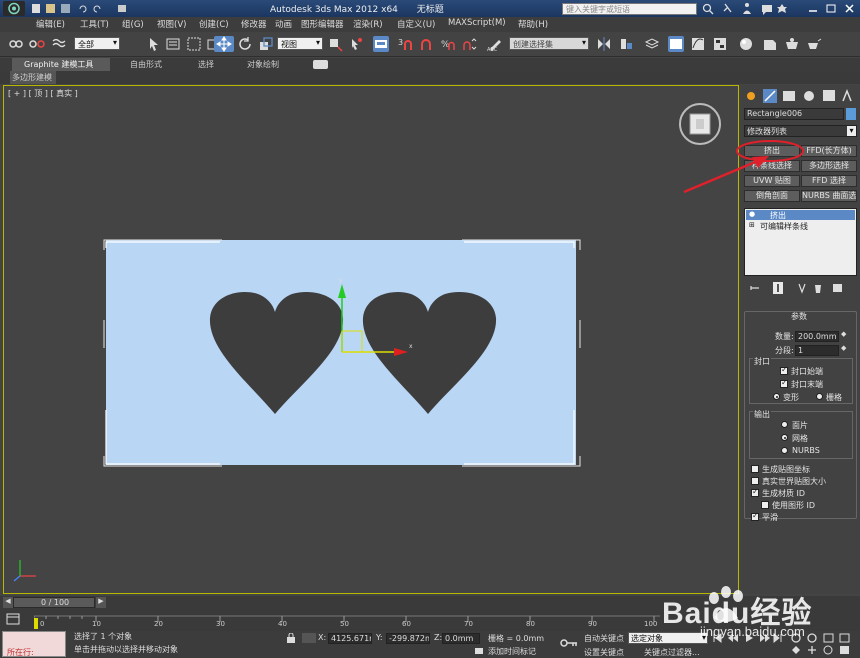 The image size is (860, 658). I want to click on ruler-label: 0, so click(42, 624).